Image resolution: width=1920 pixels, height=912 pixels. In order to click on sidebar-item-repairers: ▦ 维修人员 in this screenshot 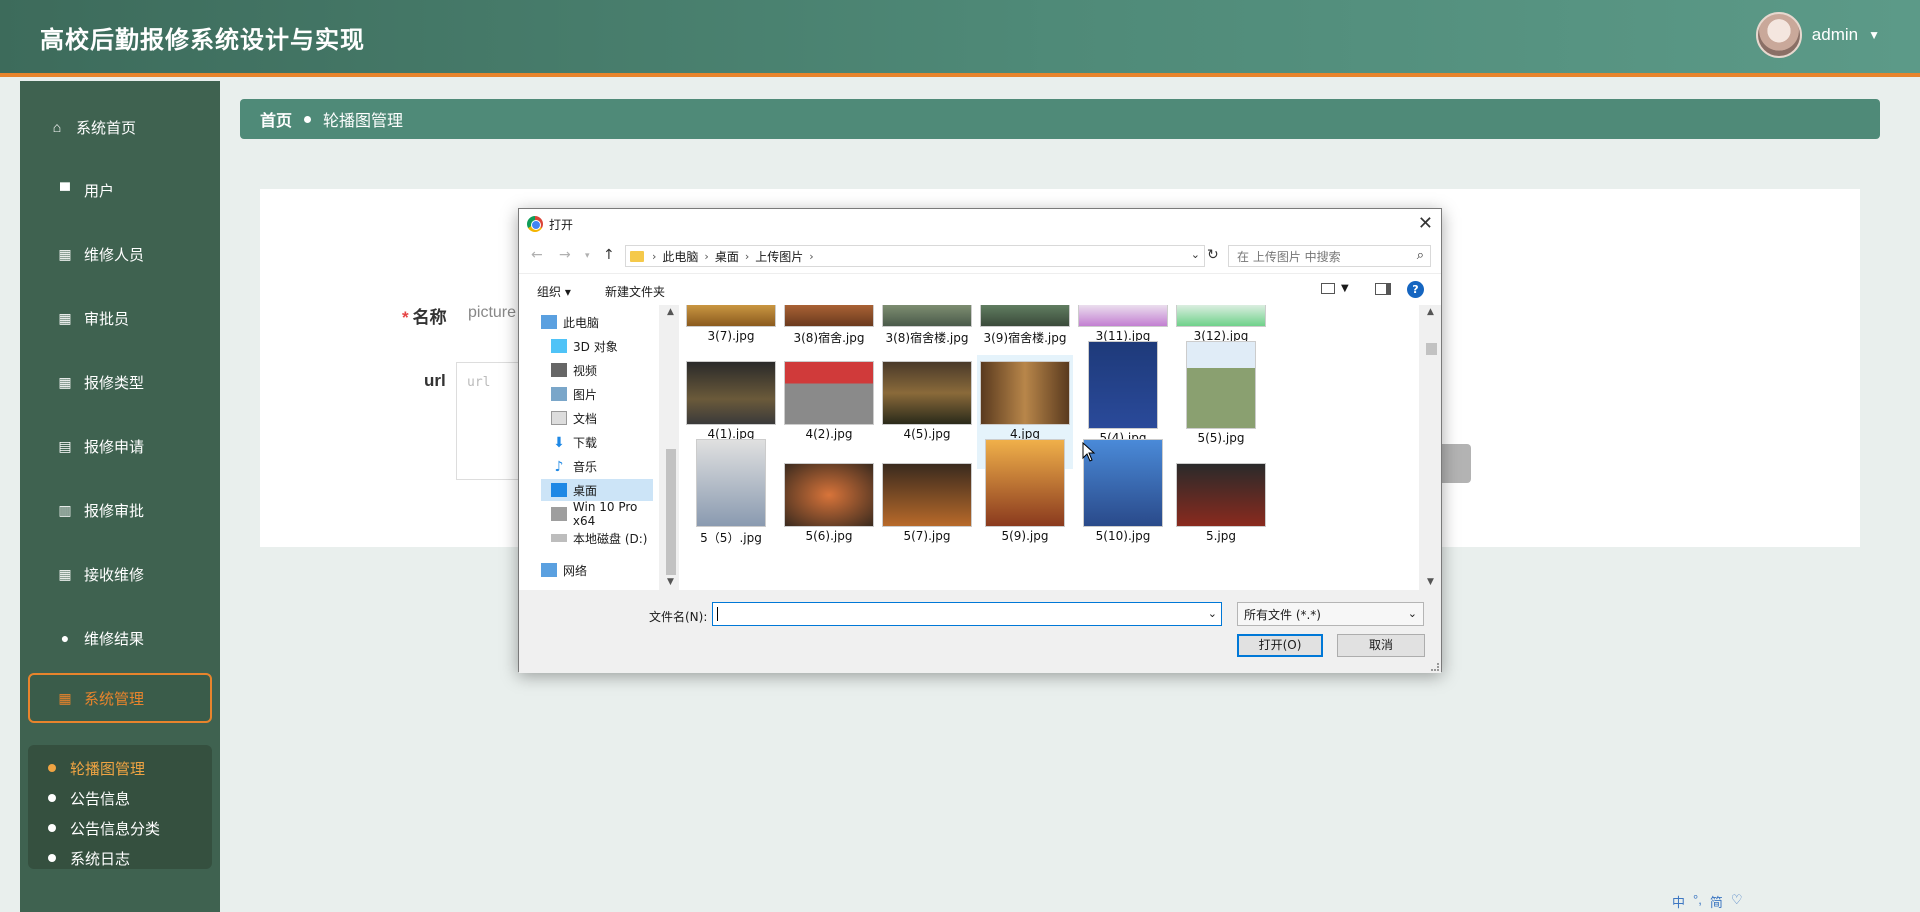, I will do `click(120, 254)`.